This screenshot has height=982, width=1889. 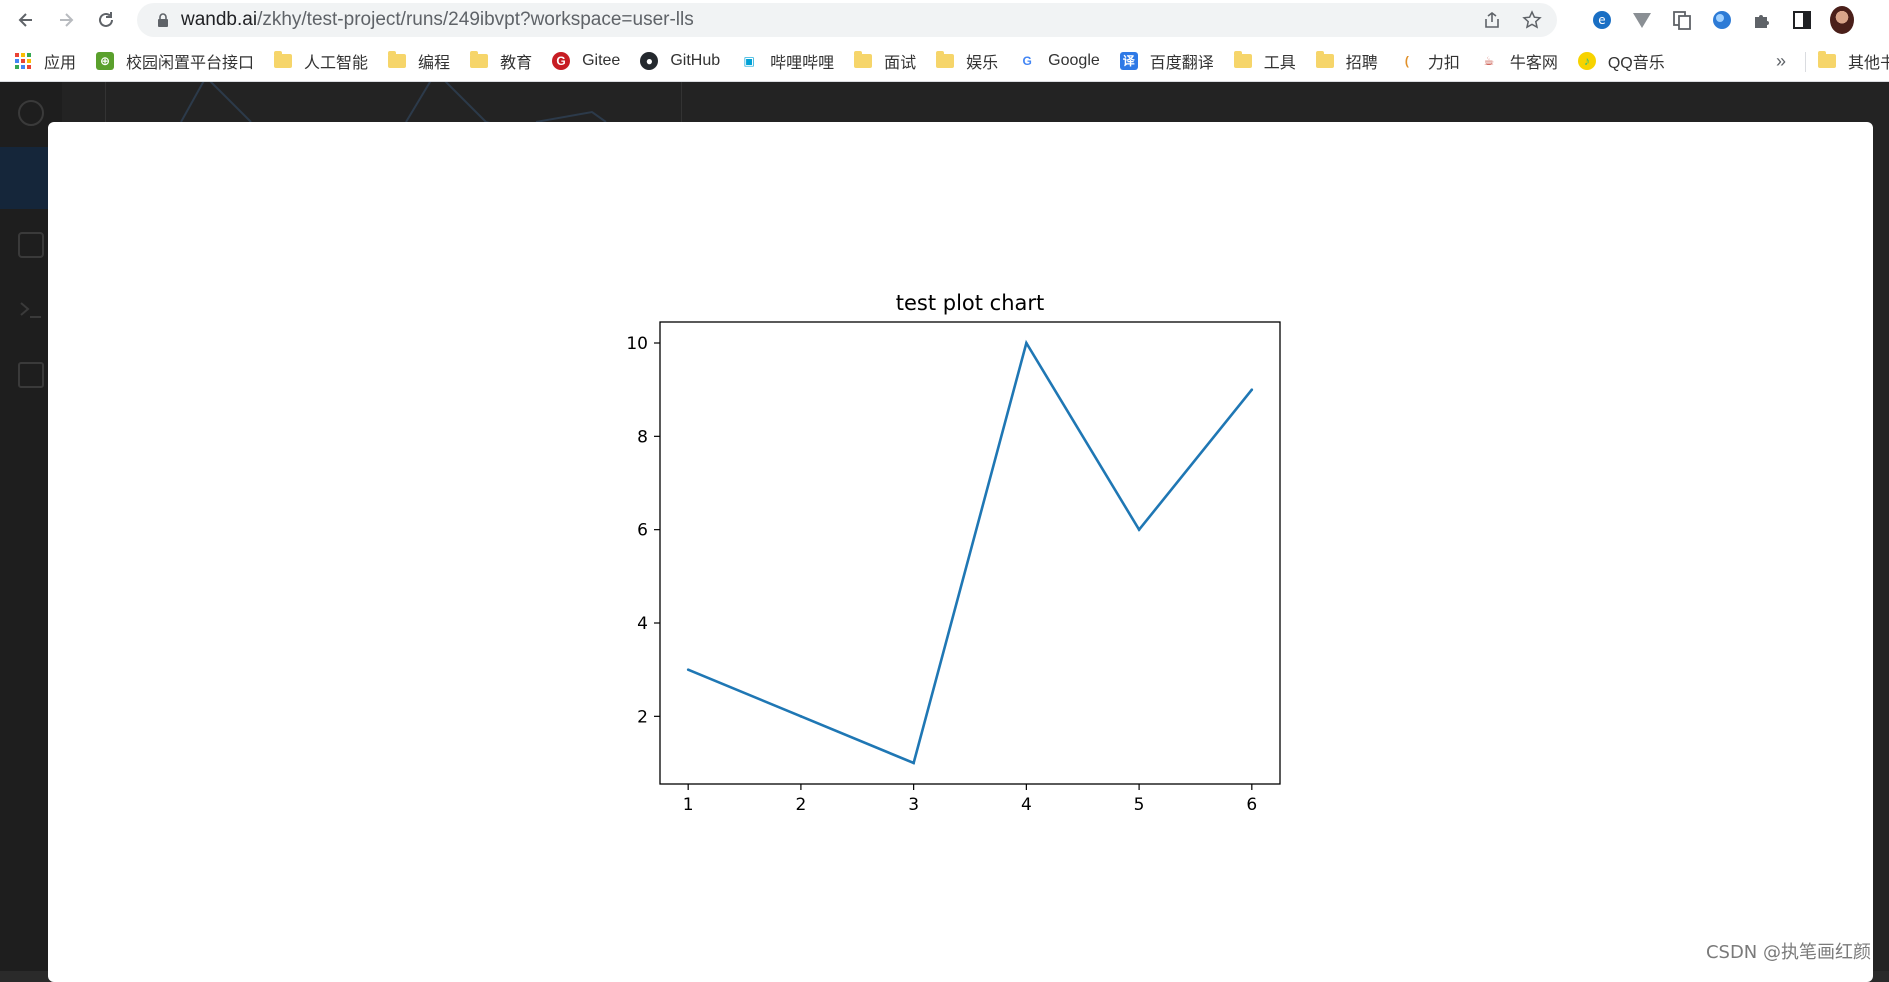 What do you see at coordinates (601, 60) in the screenshot?
I see `bookmark-label: Gitee` at bounding box center [601, 60].